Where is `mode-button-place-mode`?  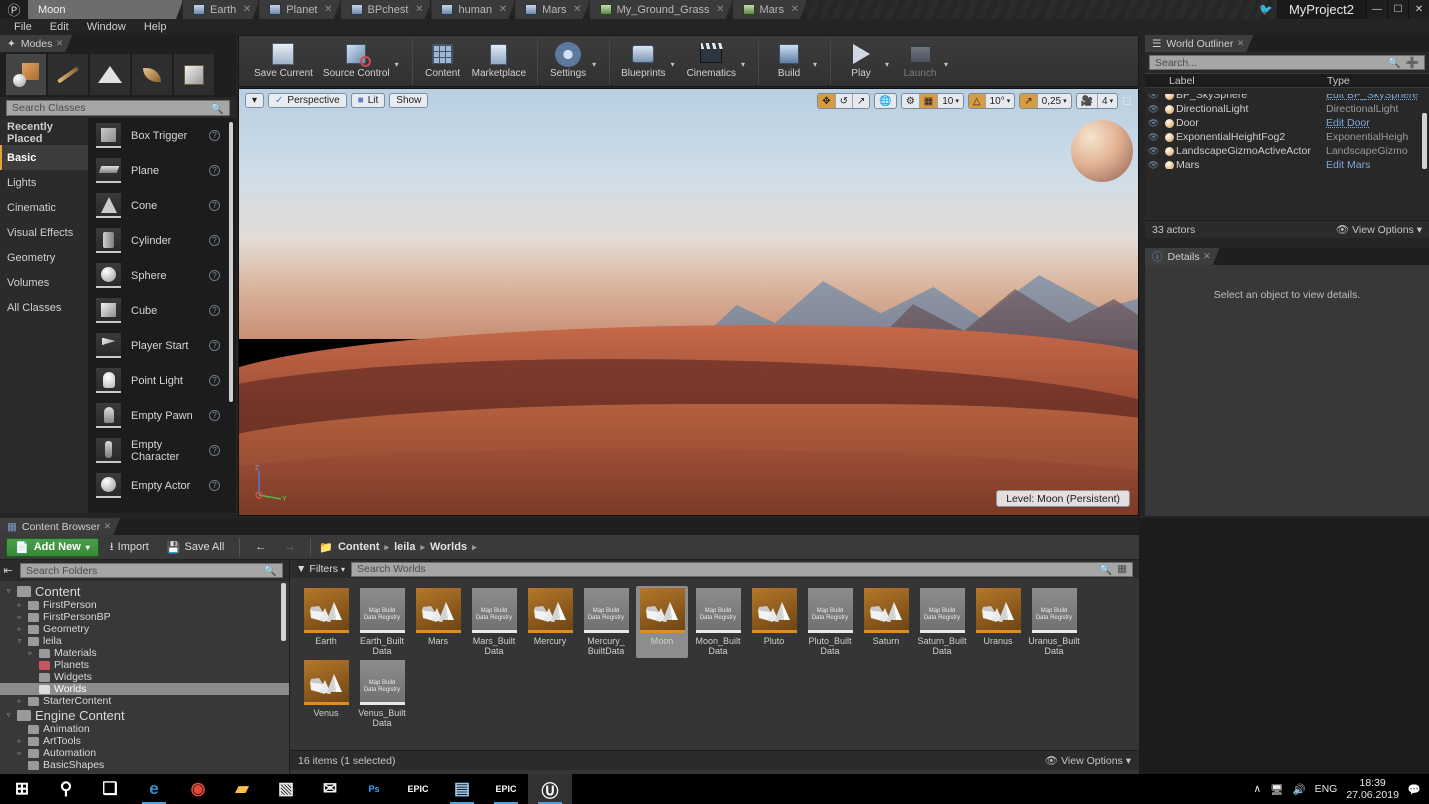
mode-button-place-mode is located at coordinates (26, 74).